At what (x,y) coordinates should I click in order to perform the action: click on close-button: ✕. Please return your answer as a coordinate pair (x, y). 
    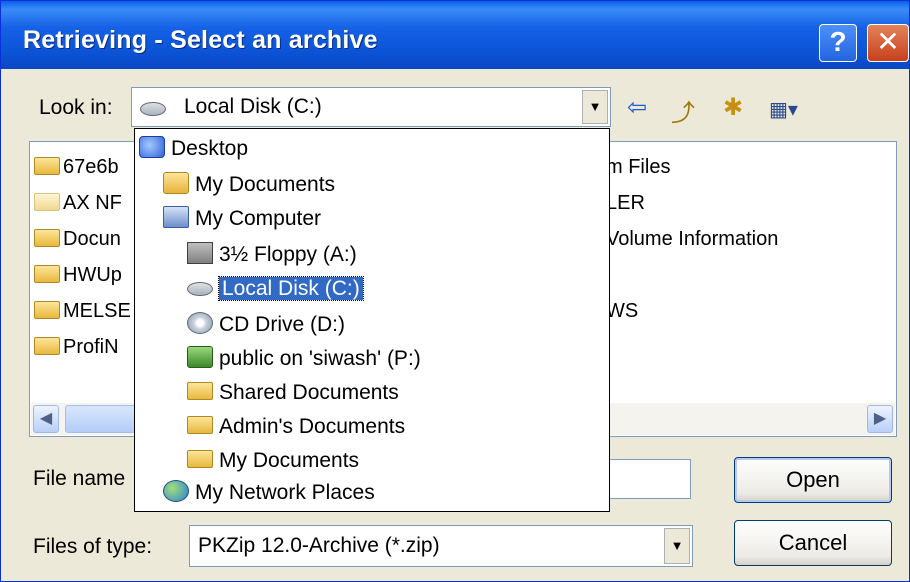
    Looking at the image, I should click on (888, 43).